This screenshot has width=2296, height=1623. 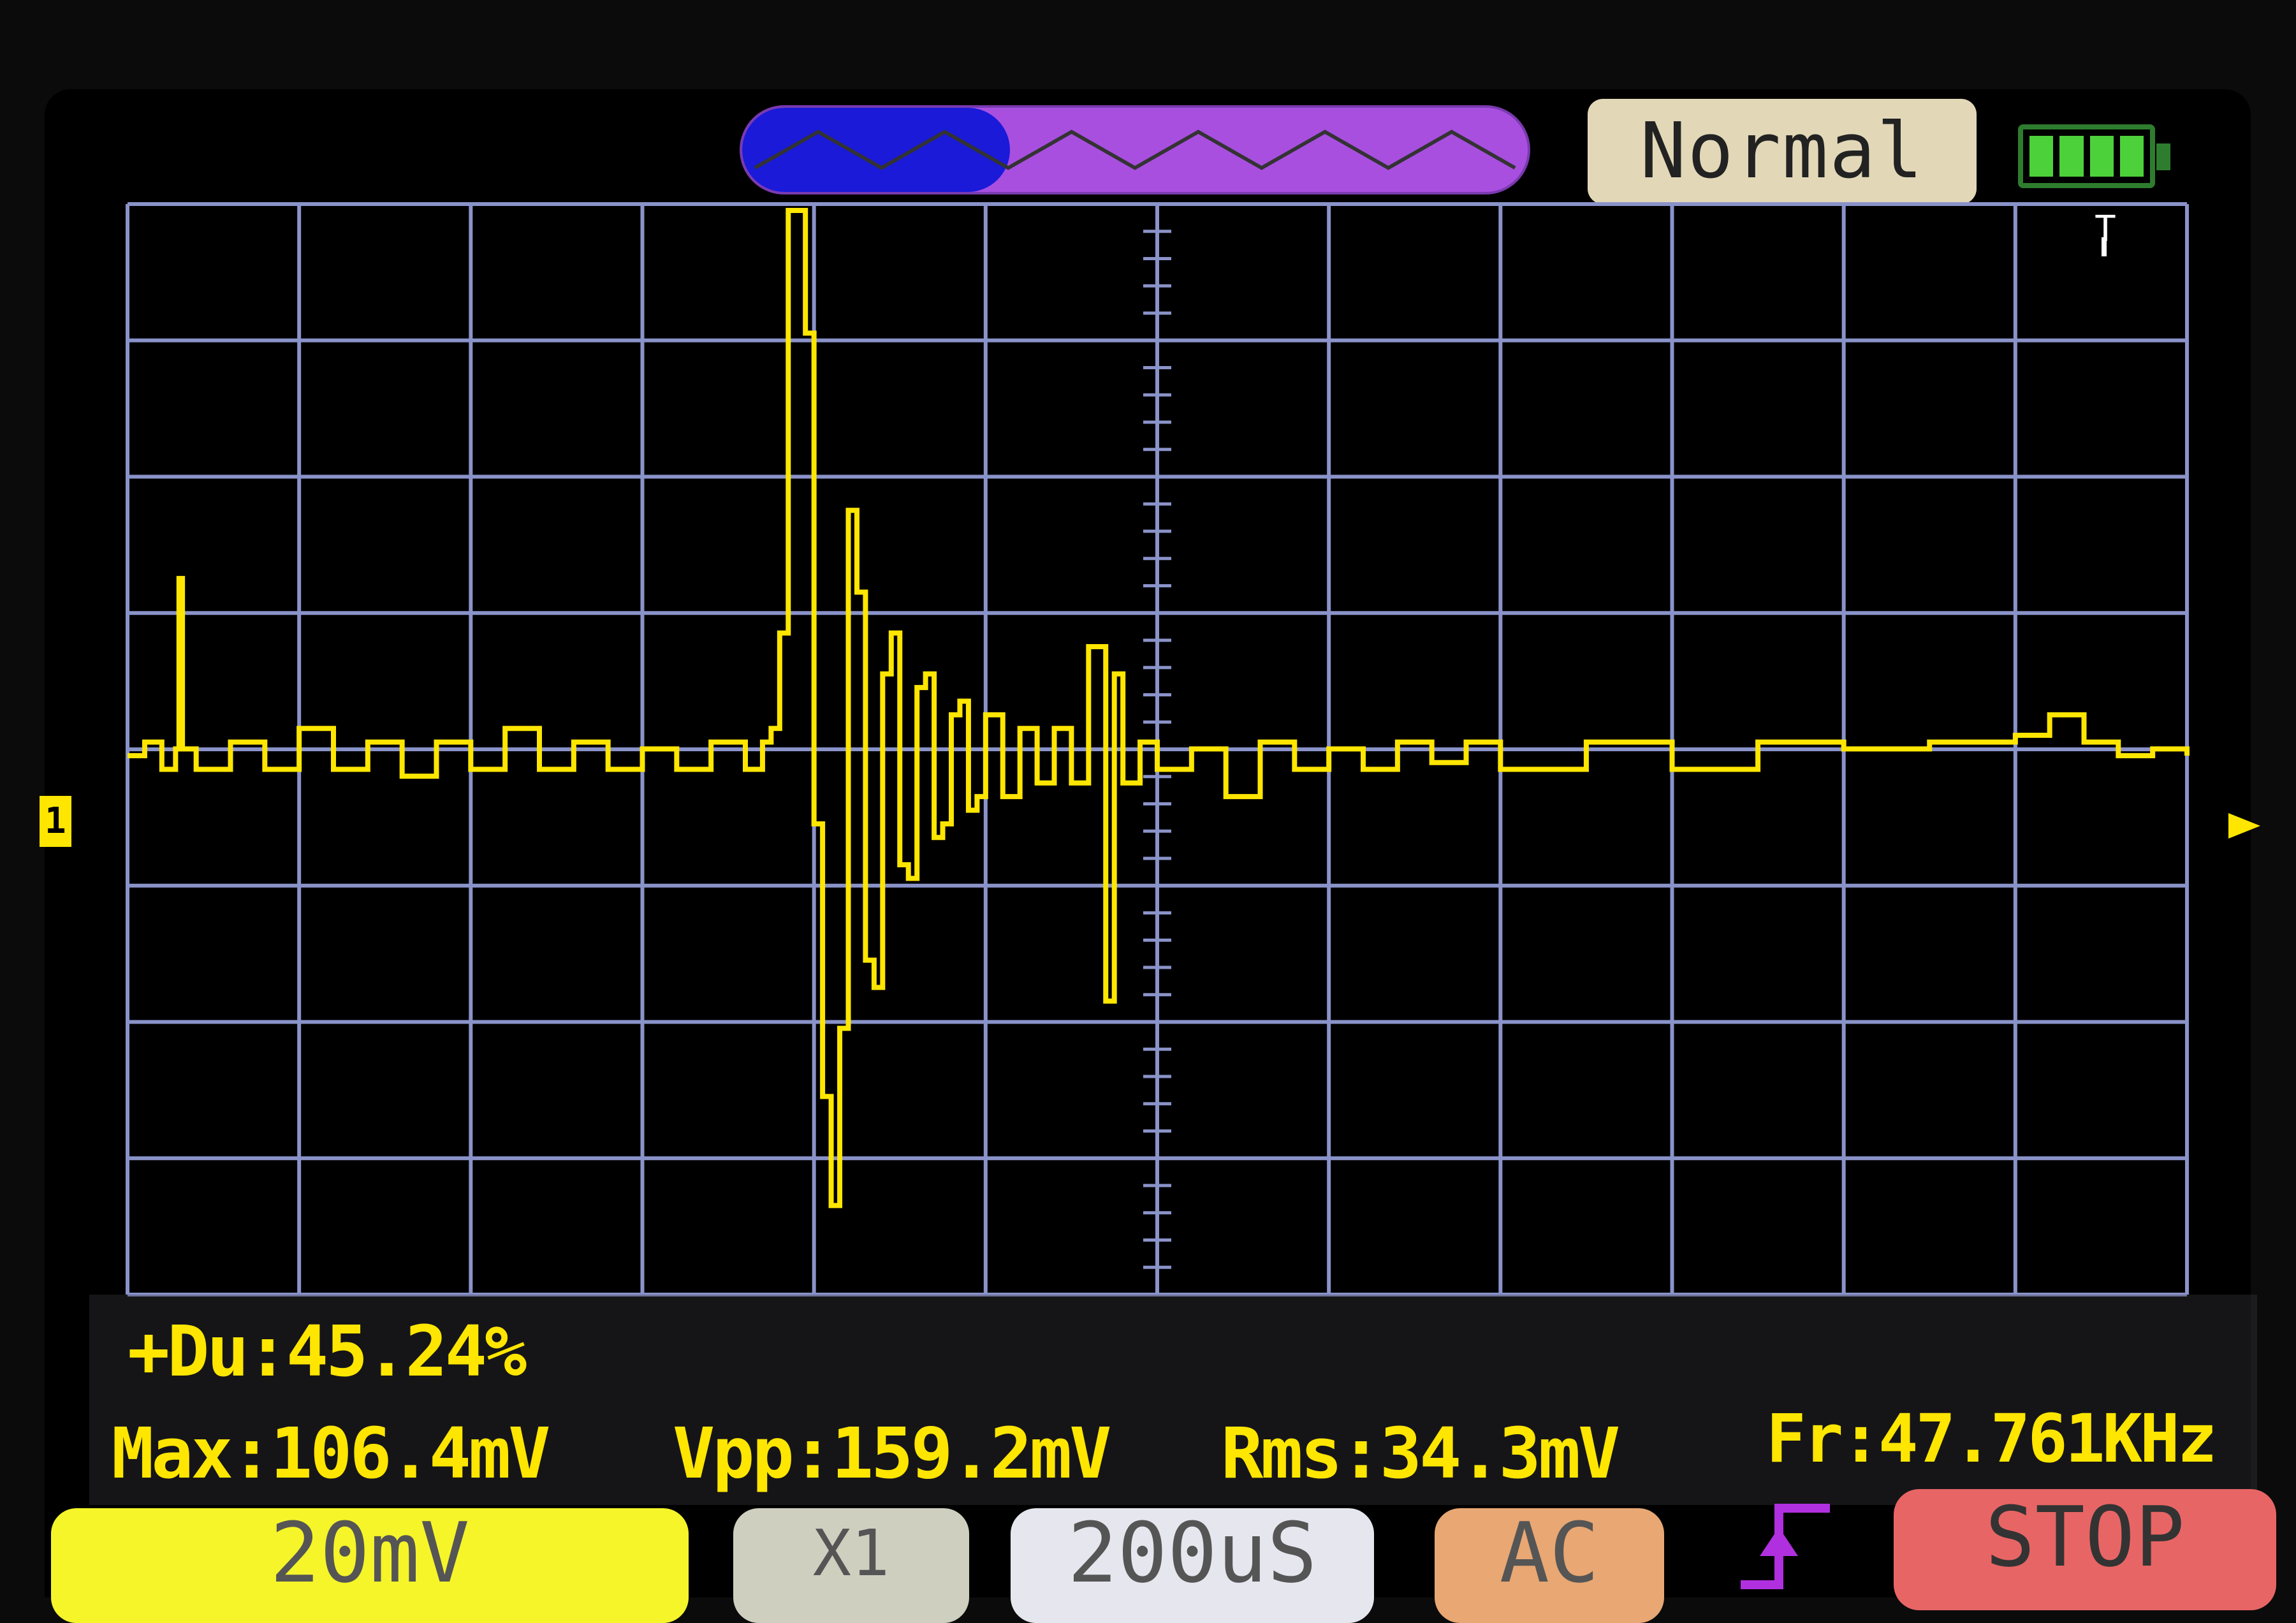 I want to click on time-per-div-button: 200uS, so click(x=1193, y=1565).